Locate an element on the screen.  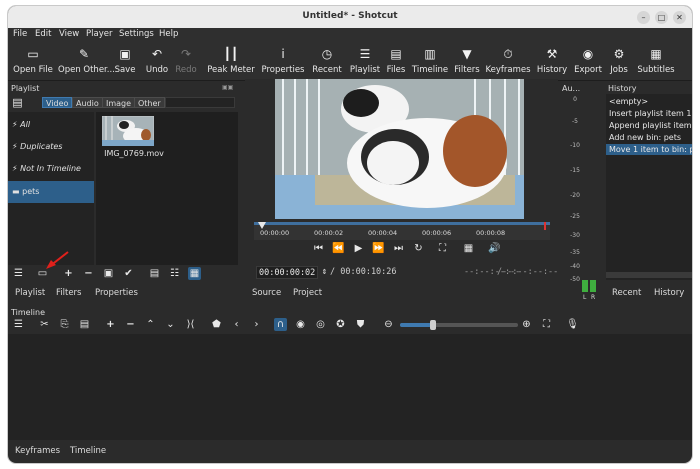
menu-settings: Settings is located at coordinates (136, 34).